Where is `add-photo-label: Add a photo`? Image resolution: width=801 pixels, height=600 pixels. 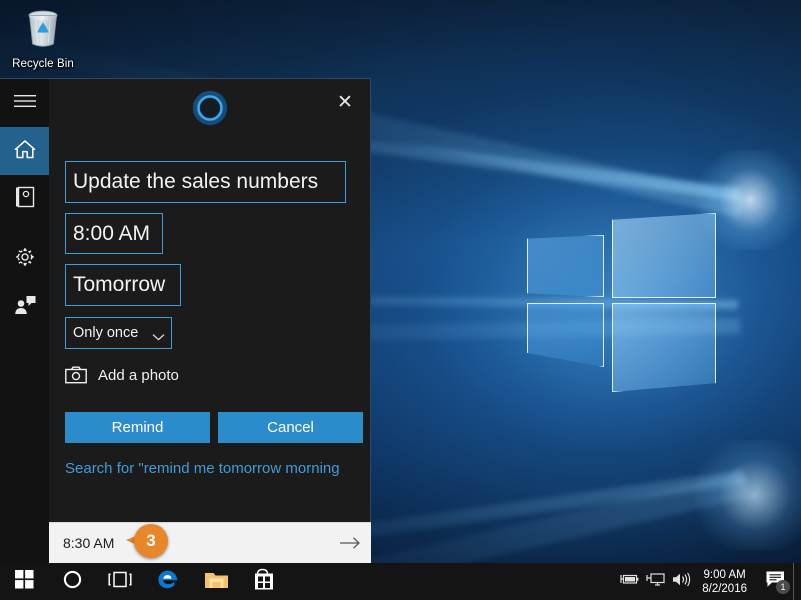
add-photo-label: Add a photo is located at coordinates (138, 375).